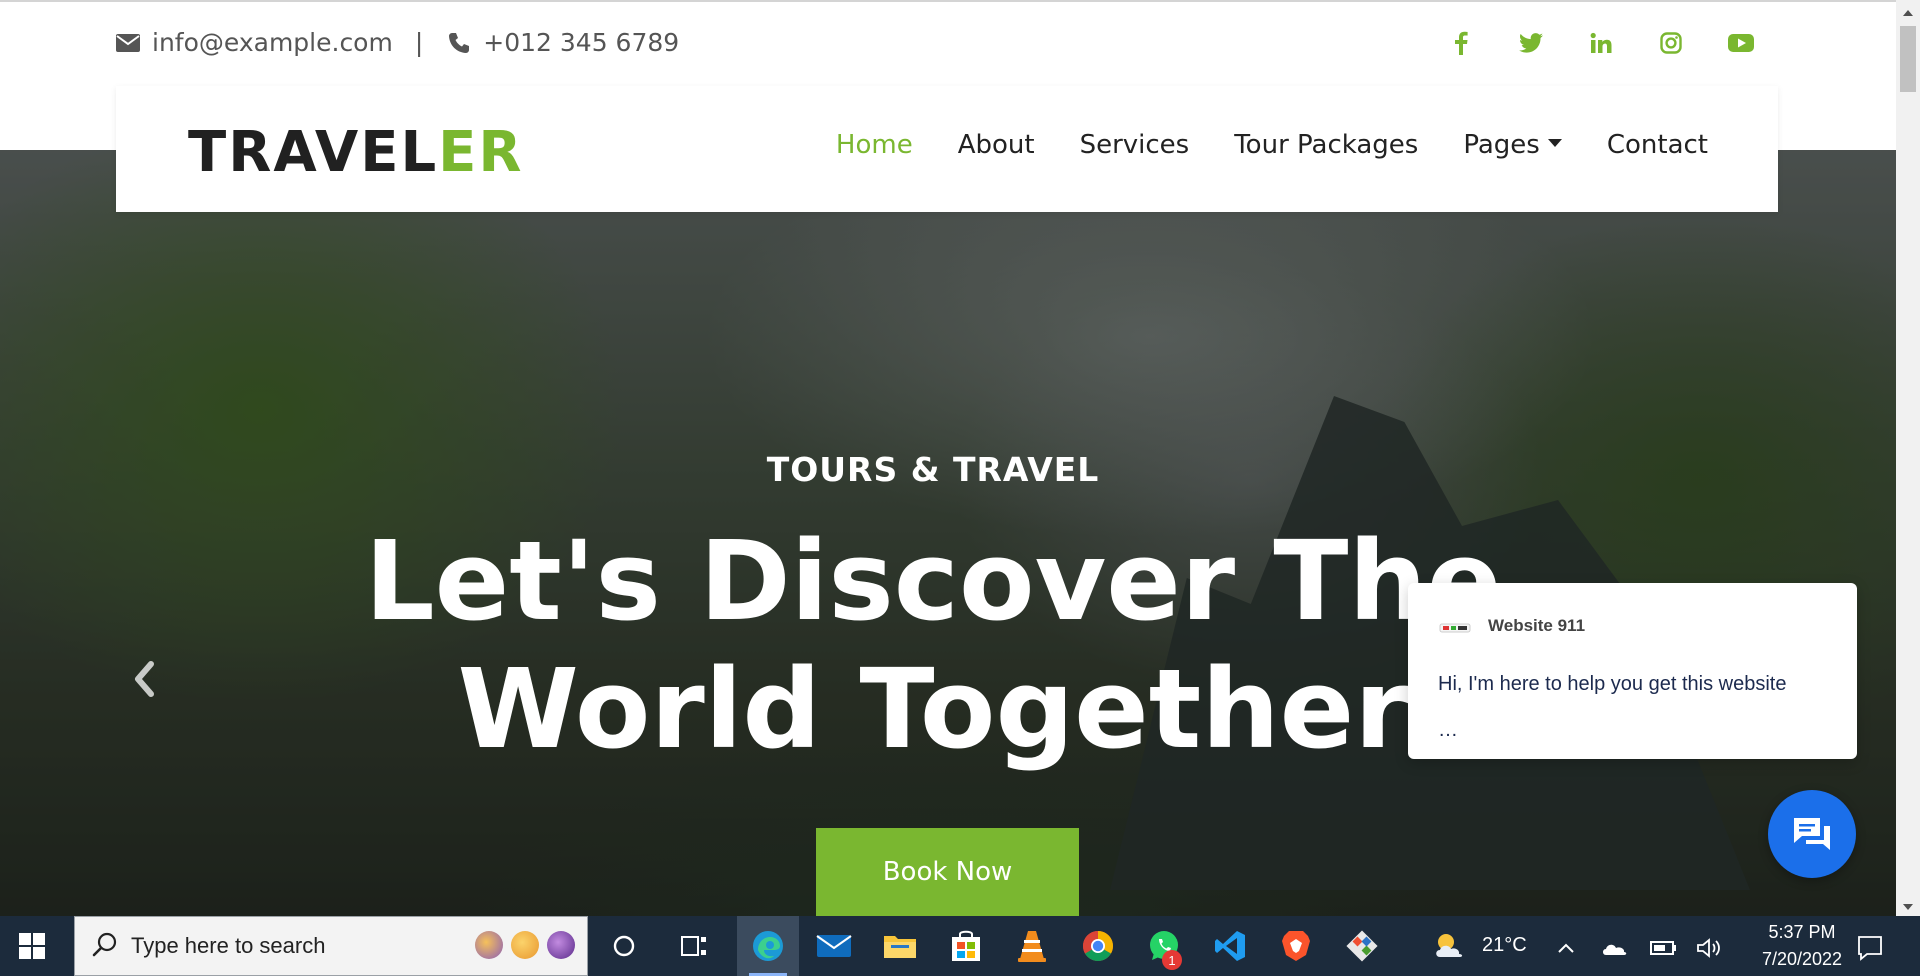 The image size is (1920, 976). I want to click on search-icon, so click(105, 947).